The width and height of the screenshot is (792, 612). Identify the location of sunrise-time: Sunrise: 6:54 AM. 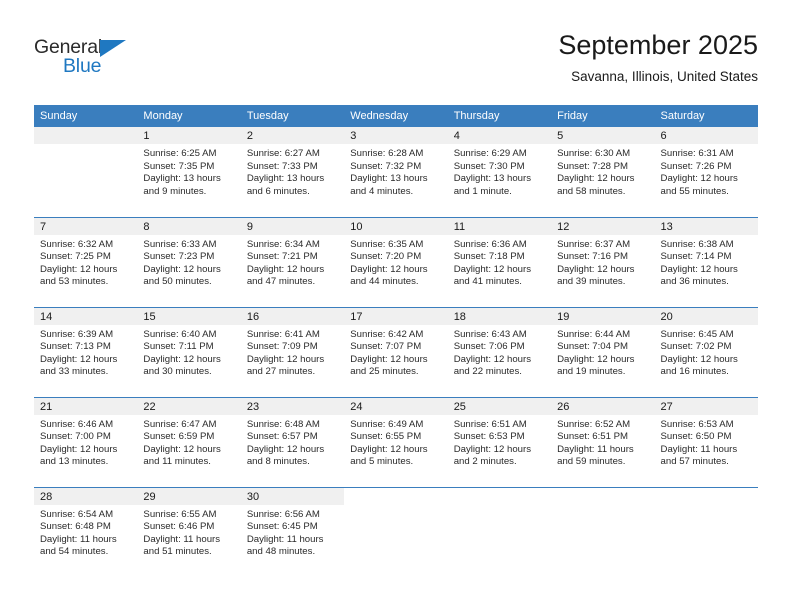
(77, 514).